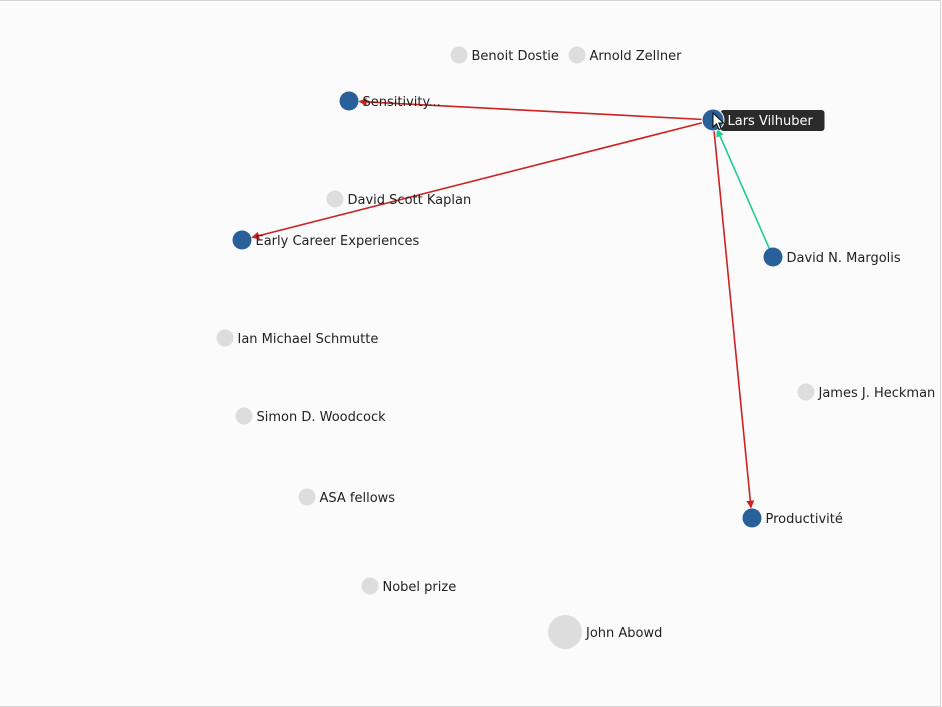 The width and height of the screenshot is (942, 707). I want to click on node-productivite: Productivité, so click(792, 518).